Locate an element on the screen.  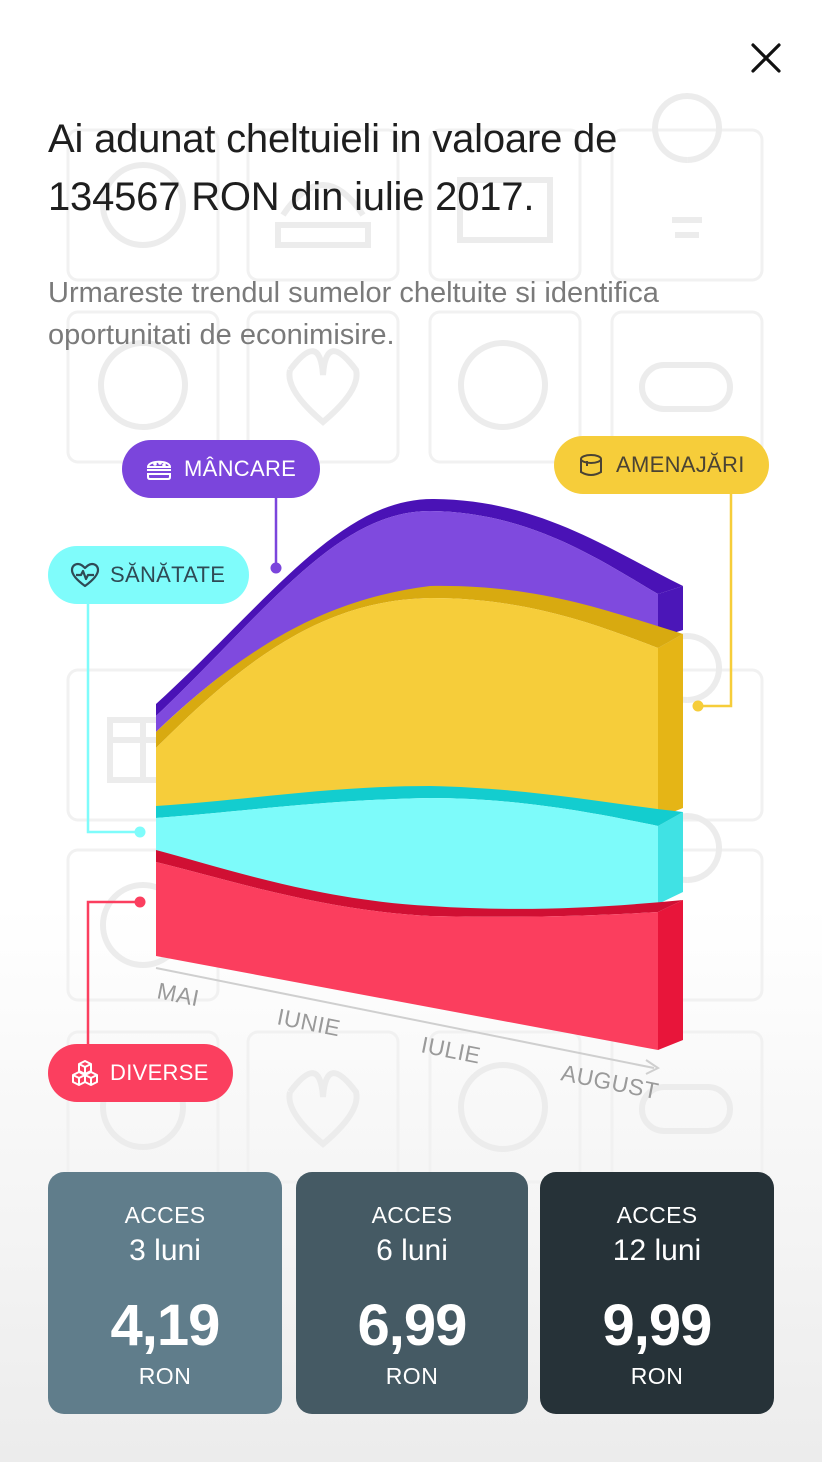
plan-card-6-luni: ACCES 6 luni 6,99 RON is located at coordinates (412, 1293).